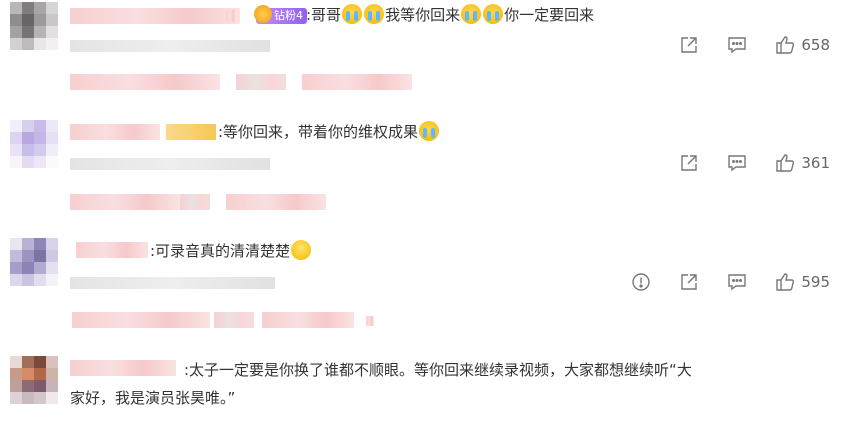 The width and height of the screenshot is (858, 426). I want to click on like-button: 658, so click(802, 45).